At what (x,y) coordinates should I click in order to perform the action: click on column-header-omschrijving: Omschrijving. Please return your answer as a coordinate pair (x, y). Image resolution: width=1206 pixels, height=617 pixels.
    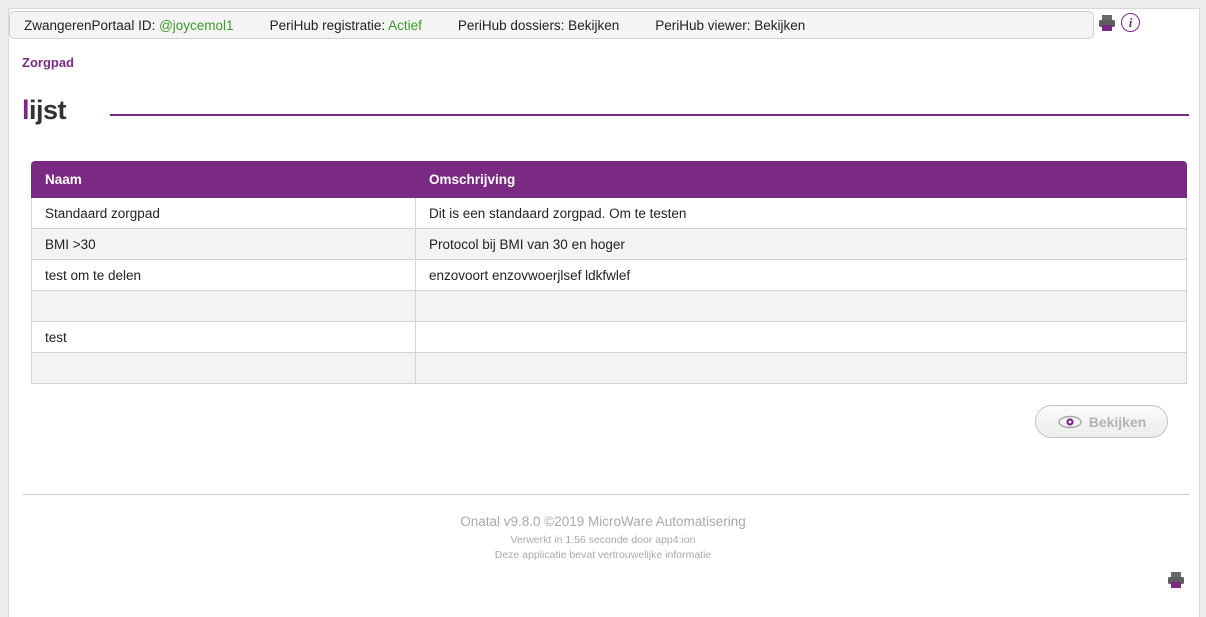
    Looking at the image, I should click on (801, 179).